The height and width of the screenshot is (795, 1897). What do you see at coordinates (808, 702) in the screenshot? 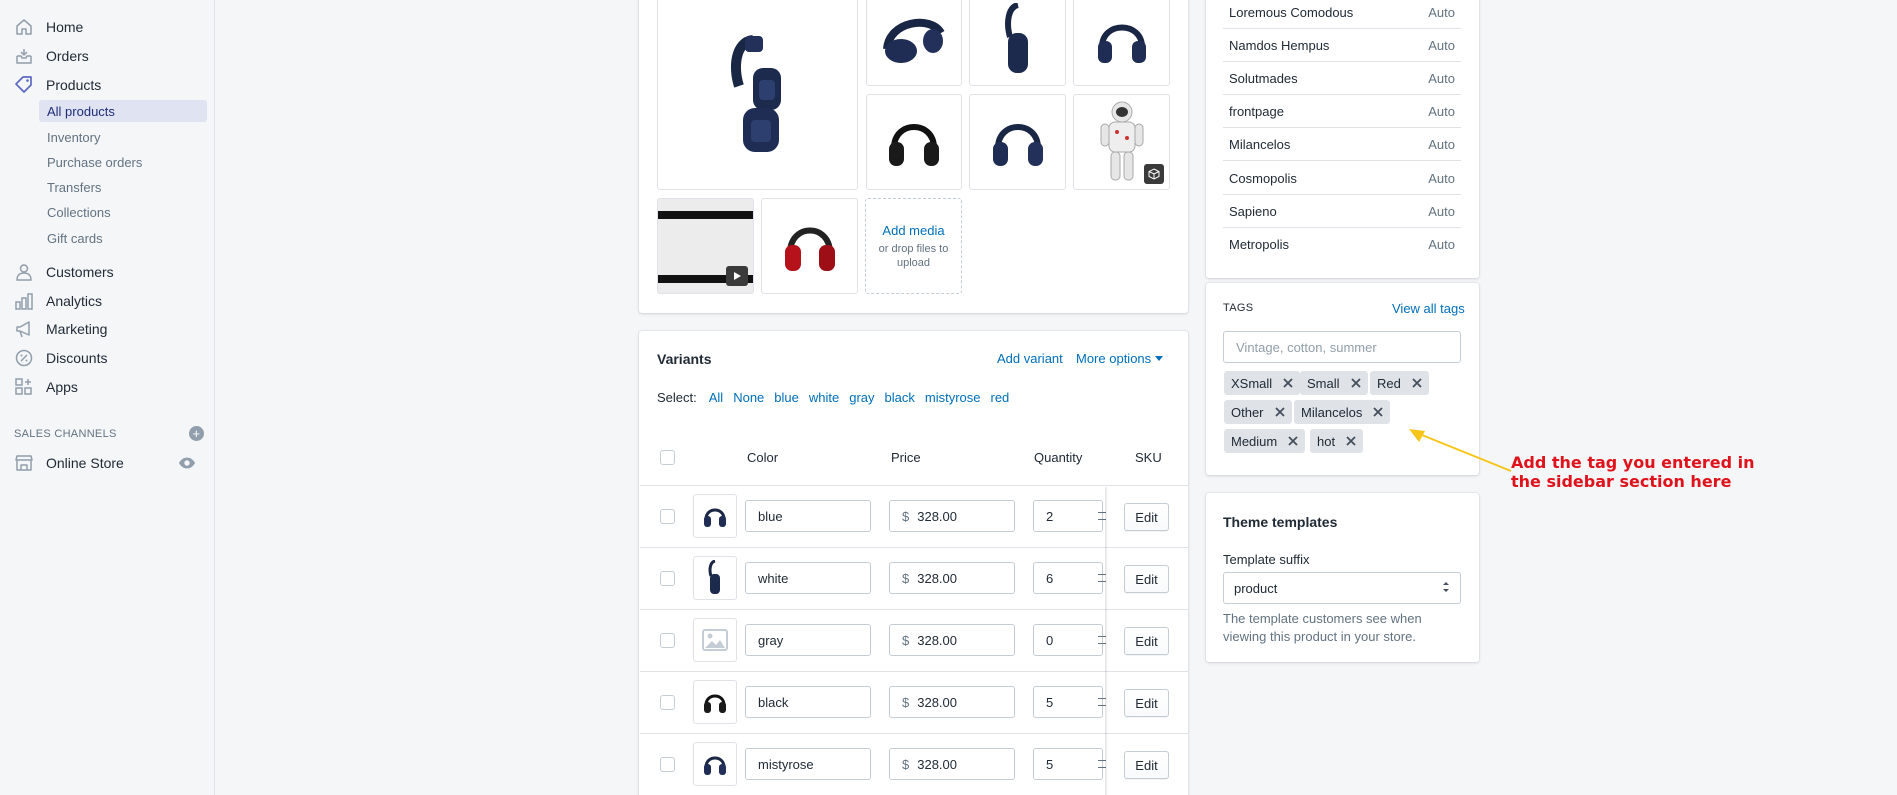
I see `variant-color-field: black` at bounding box center [808, 702].